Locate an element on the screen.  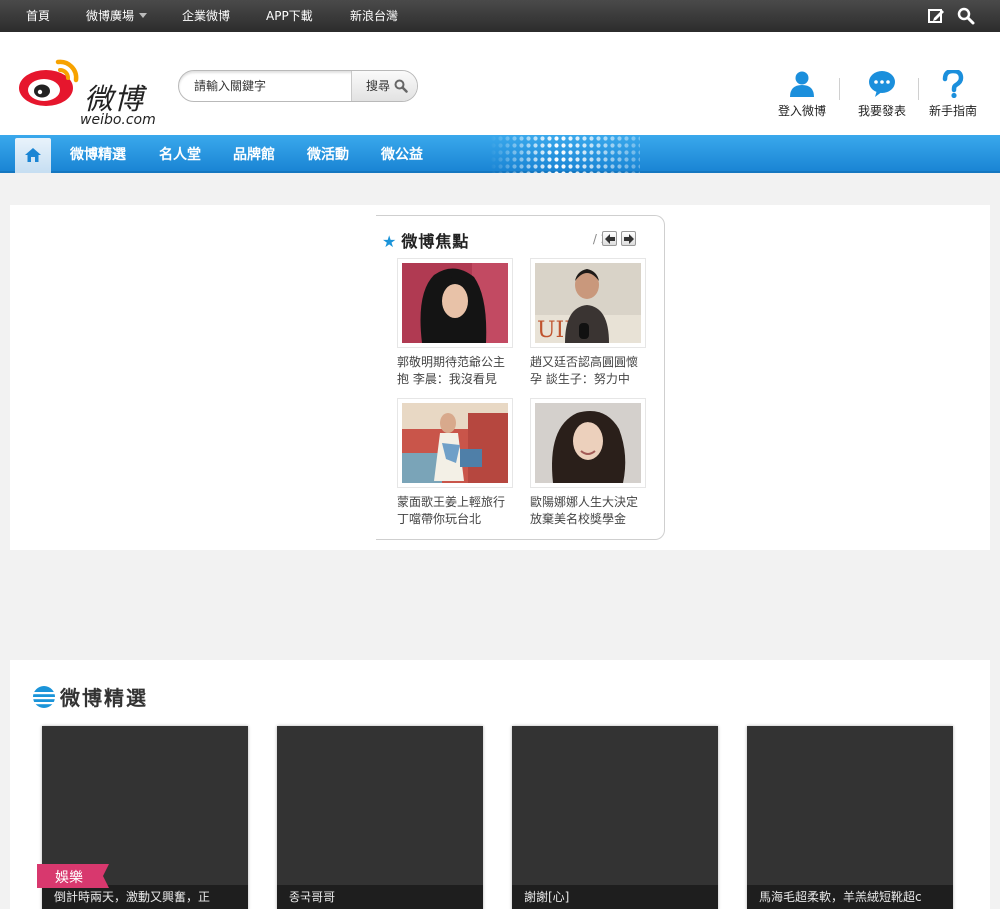
nav-weibo-square-link: 微博廣場 is located at coordinates (117, 16).